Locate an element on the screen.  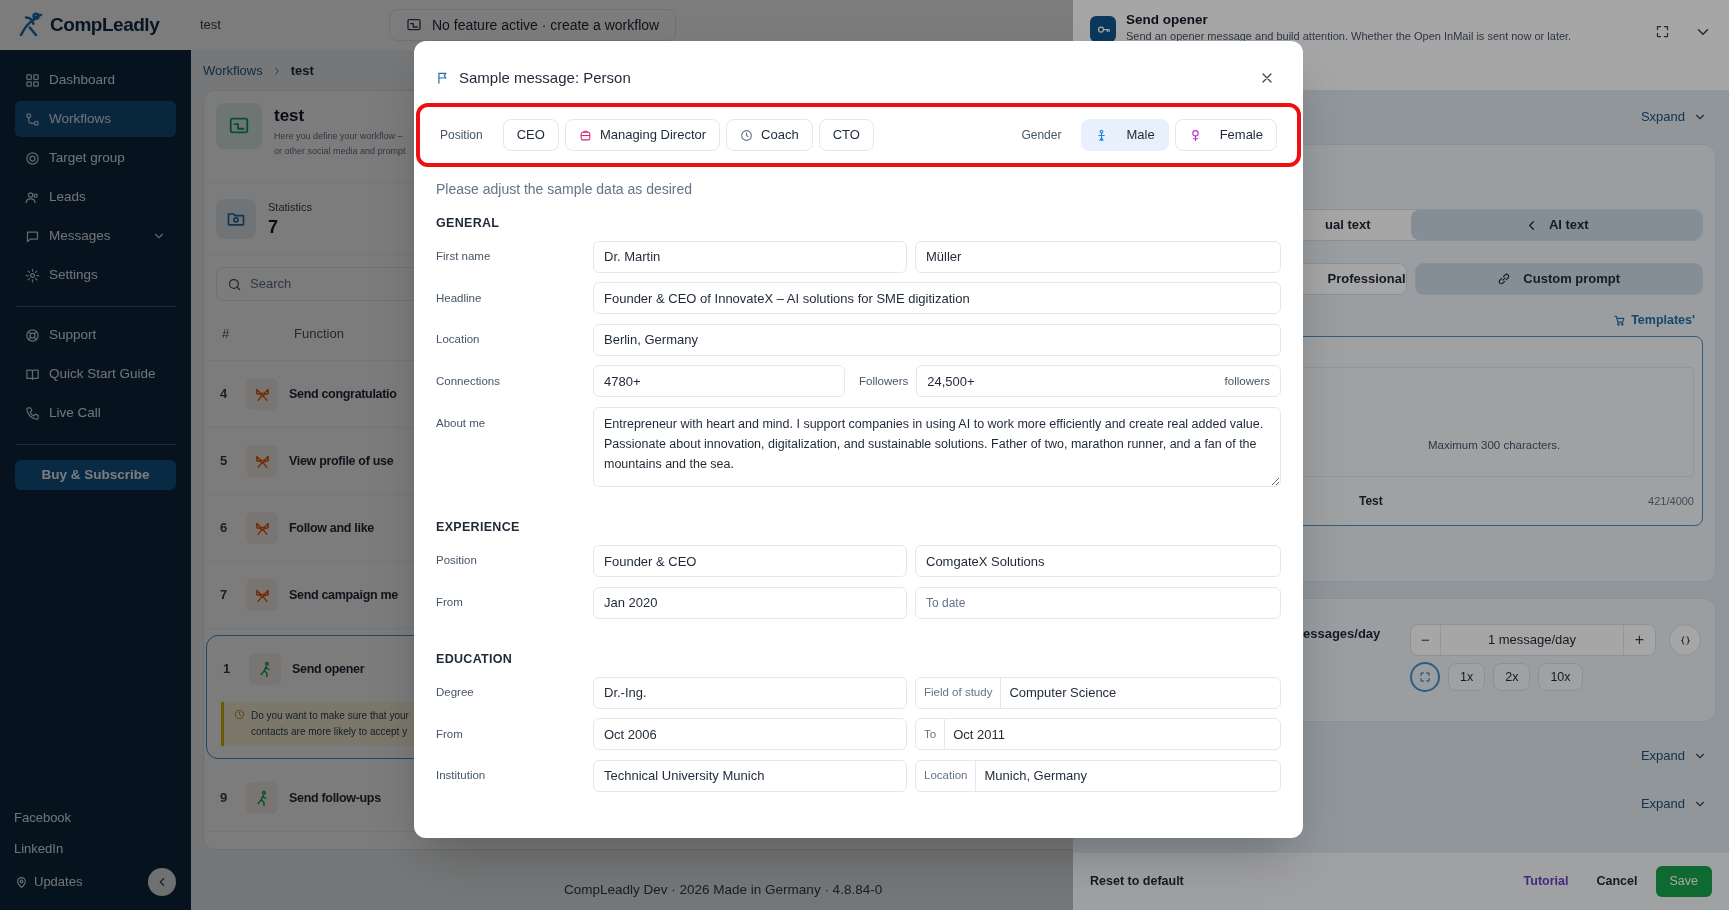
function-name: Follow and like is located at coordinates (331, 528).